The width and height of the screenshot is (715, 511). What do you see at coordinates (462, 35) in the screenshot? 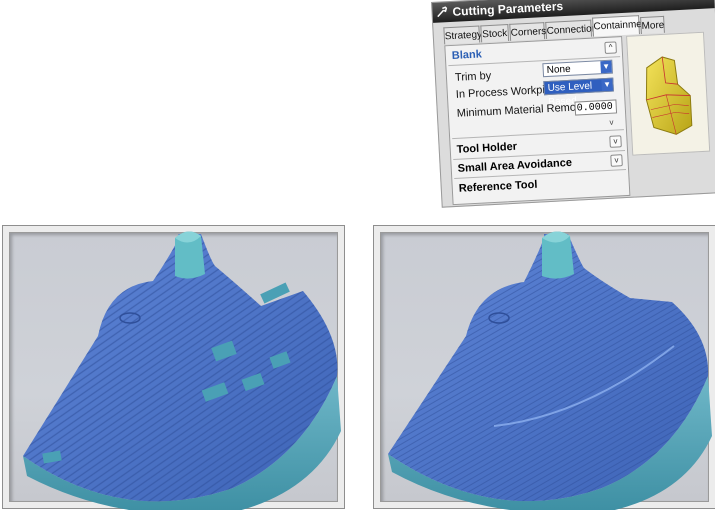
I see `tab-strategy: Strategy` at bounding box center [462, 35].